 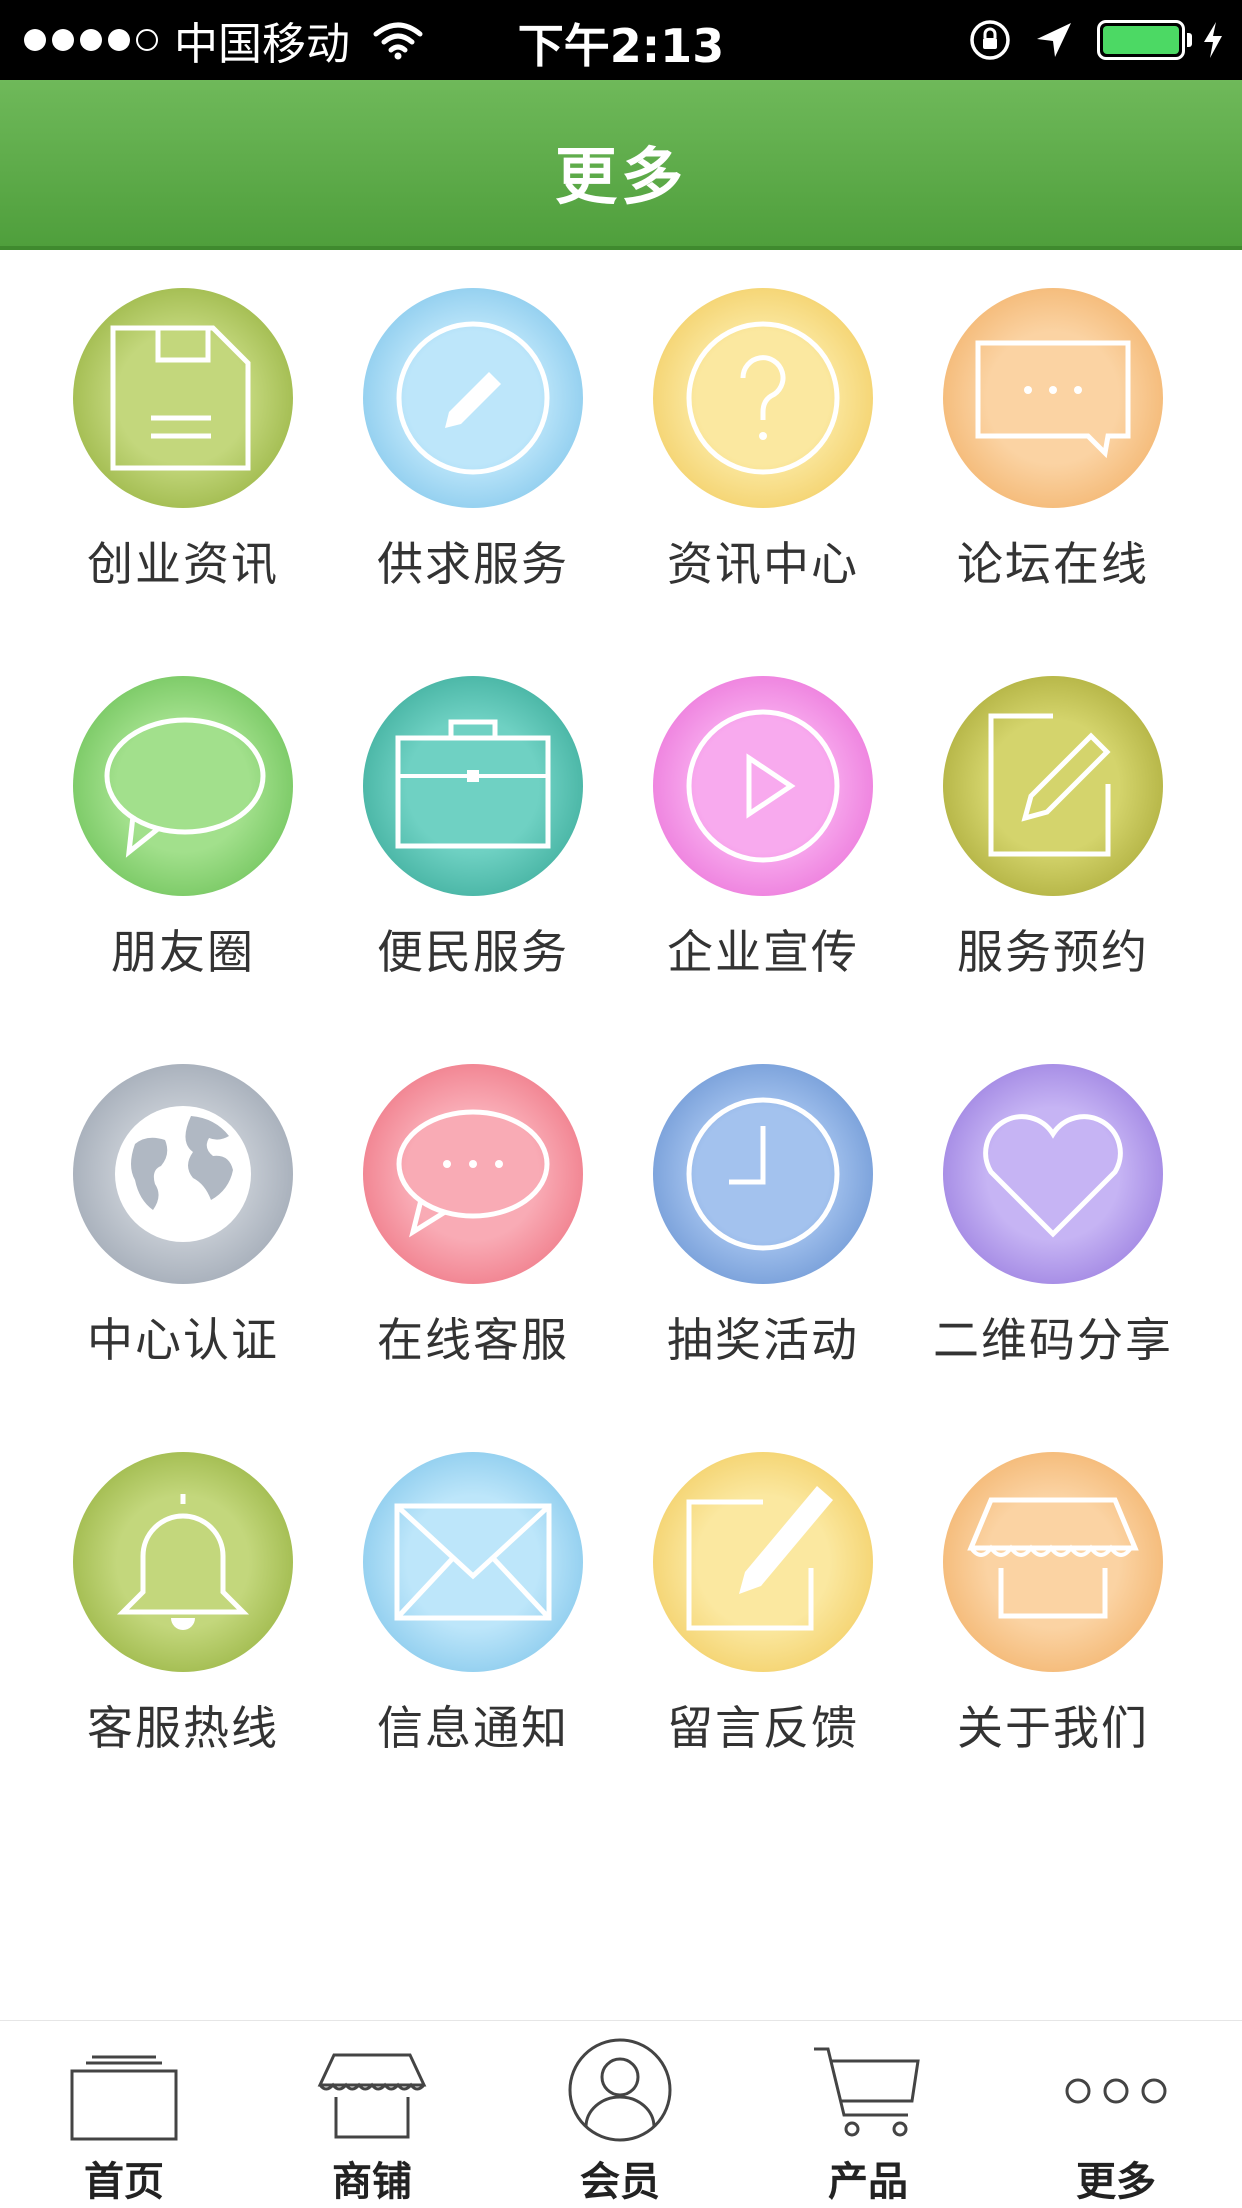 What do you see at coordinates (1053, 564) in the screenshot?
I see `grid-item-label: 论坛在线` at bounding box center [1053, 564].